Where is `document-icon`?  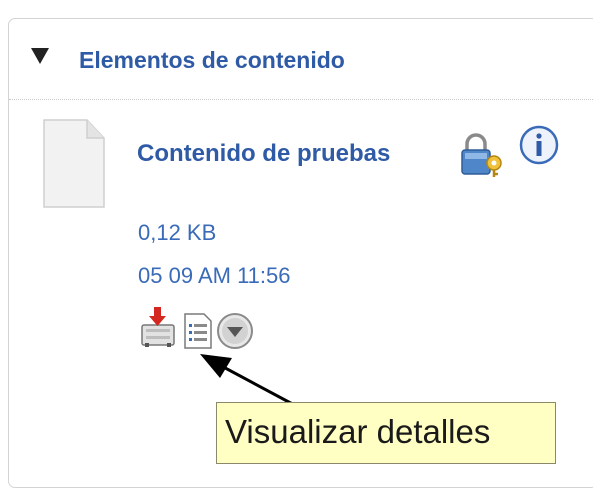
document-icon is located at coordinates (74, 163).